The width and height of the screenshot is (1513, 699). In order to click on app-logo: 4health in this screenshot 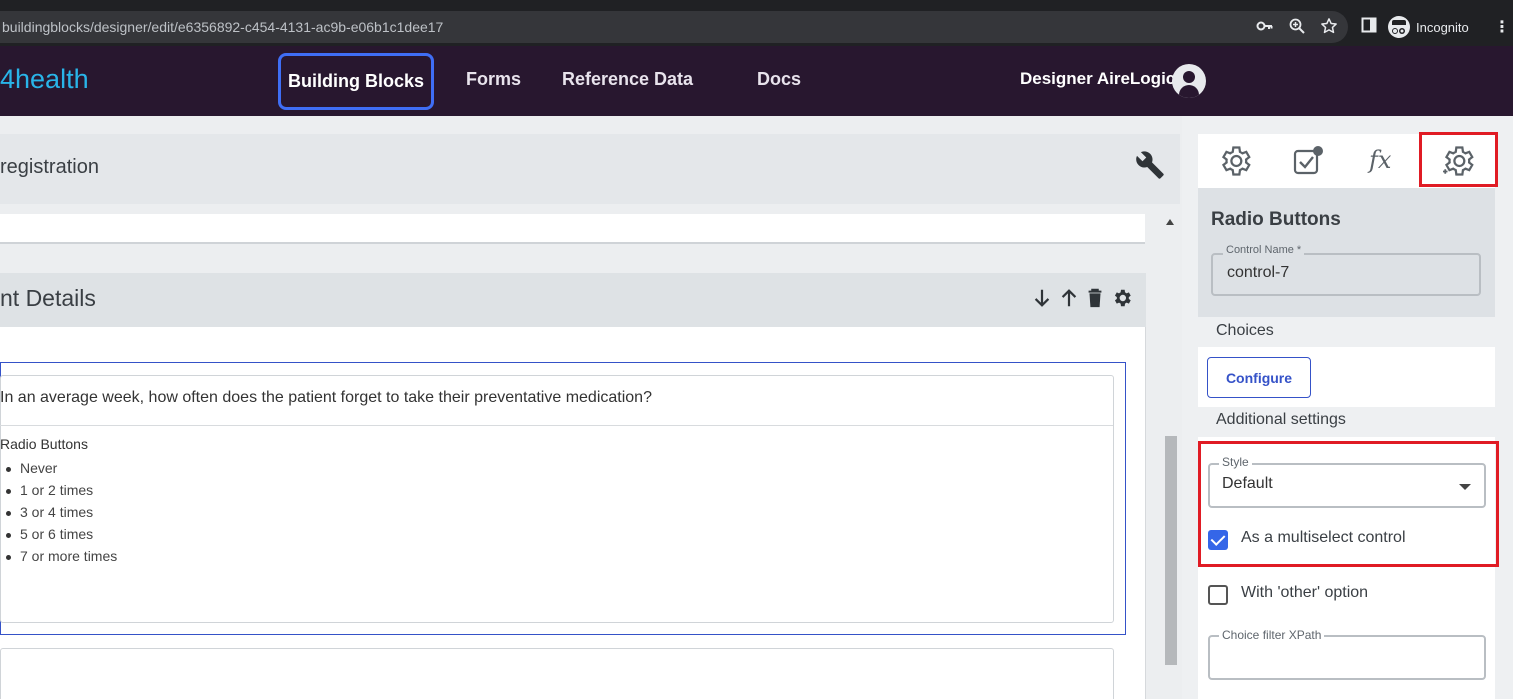, I will do `click(44, 79)`.